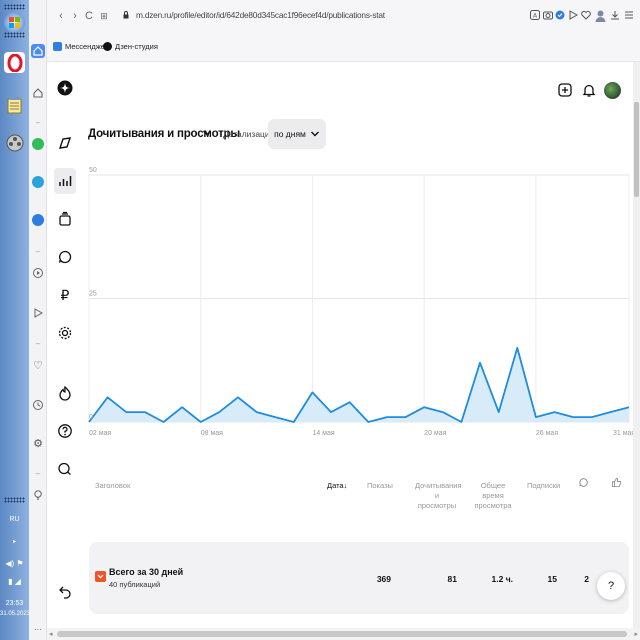 The width and height of the screenshot is (640, 640). What do you see at coordinates (586, 579) in the screenshot?
I see `total-comments: 2` at bounding box center [586, 579].